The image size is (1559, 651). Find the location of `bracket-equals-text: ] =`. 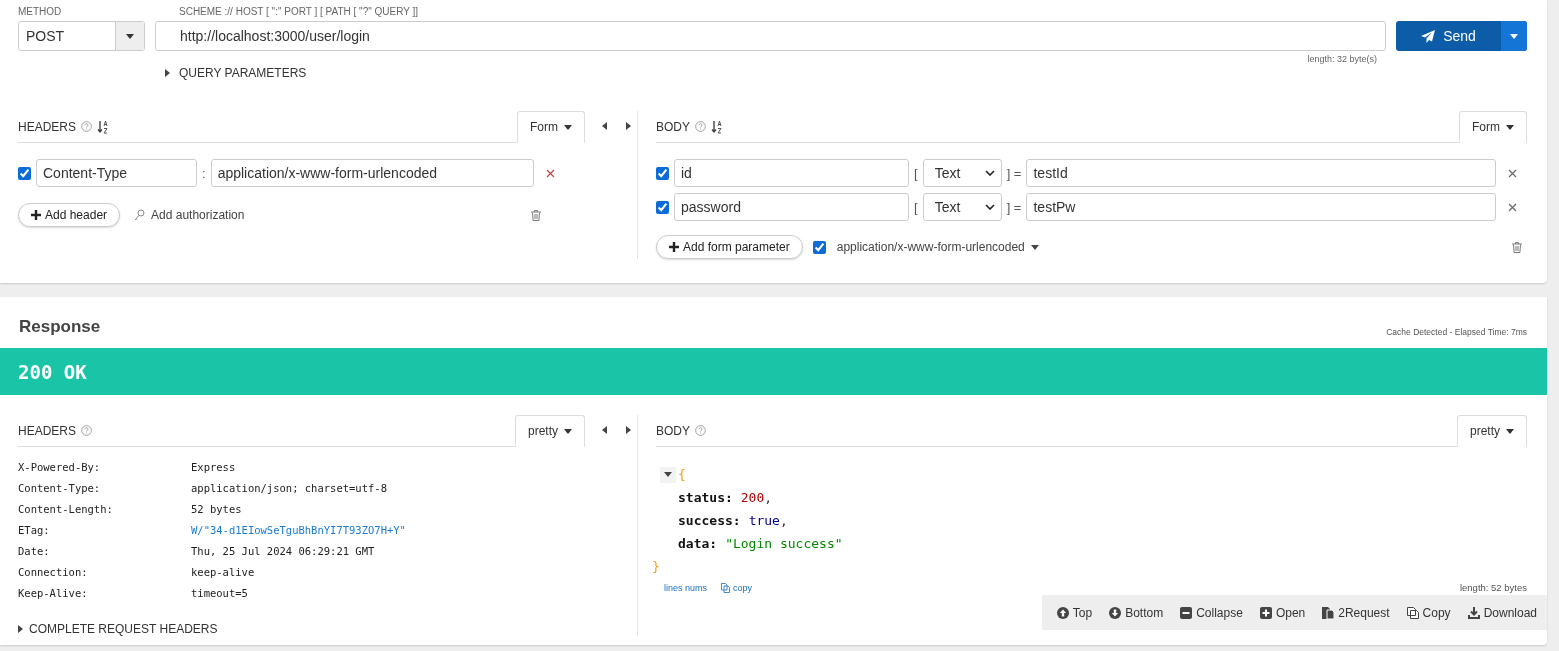

bracket-equals-text: ] = is located at coordinates (1014, 173).